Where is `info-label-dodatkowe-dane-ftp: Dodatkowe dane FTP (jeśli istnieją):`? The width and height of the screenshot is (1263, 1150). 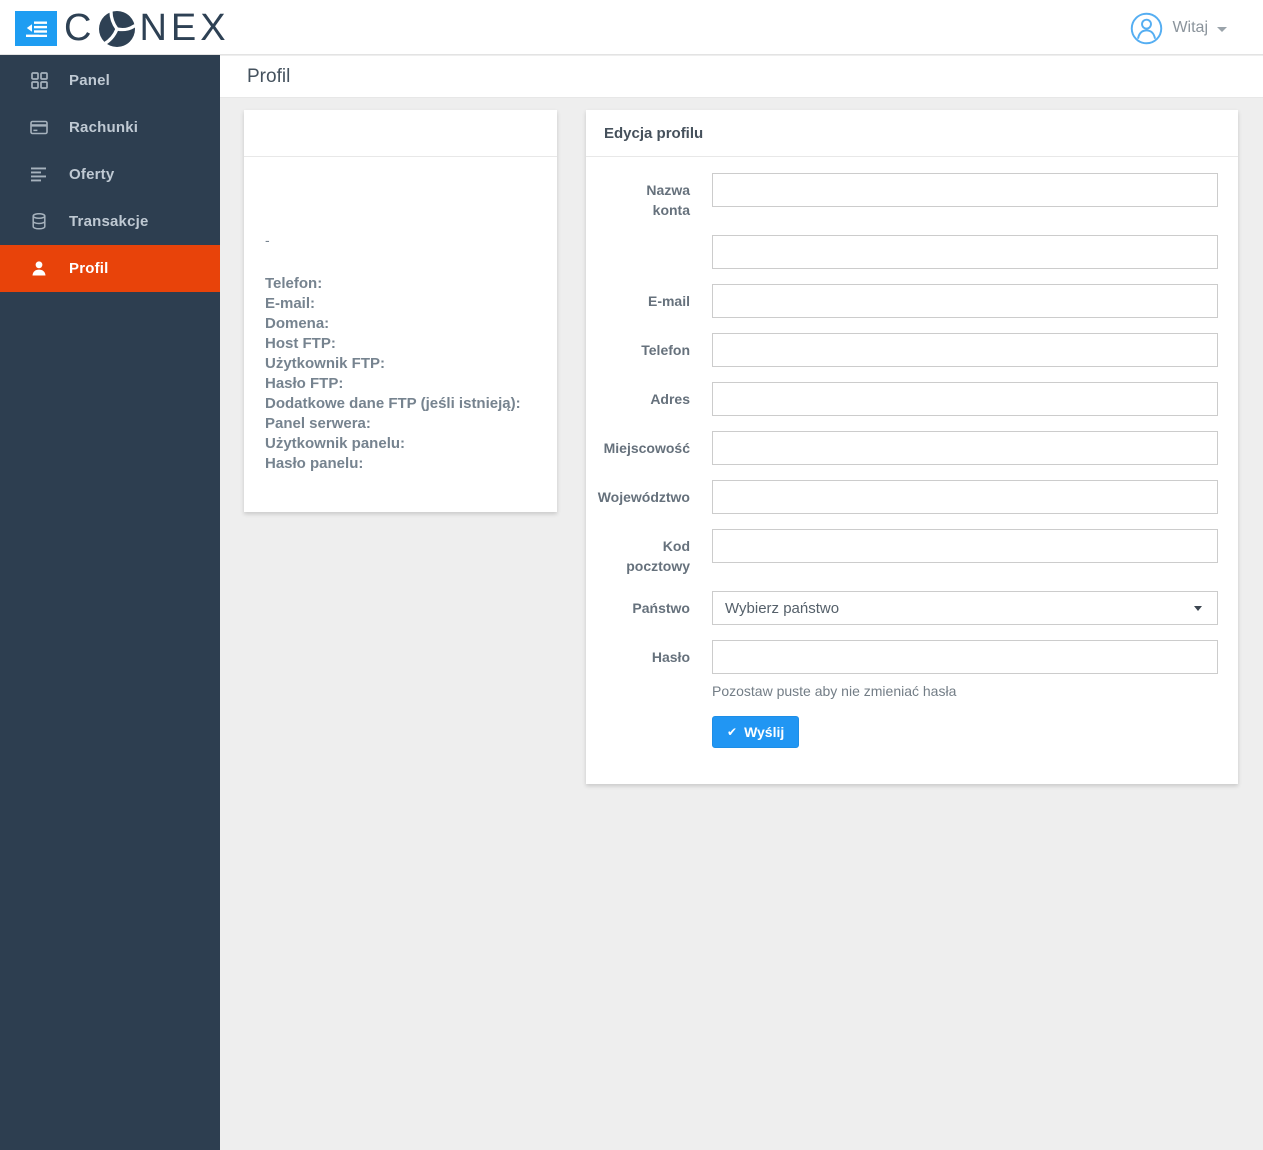
info-label-dodatkowe-dane-ftp: Dodatkowe dane FTP (jeśli istnieją): is located at coordinates (393, 403).